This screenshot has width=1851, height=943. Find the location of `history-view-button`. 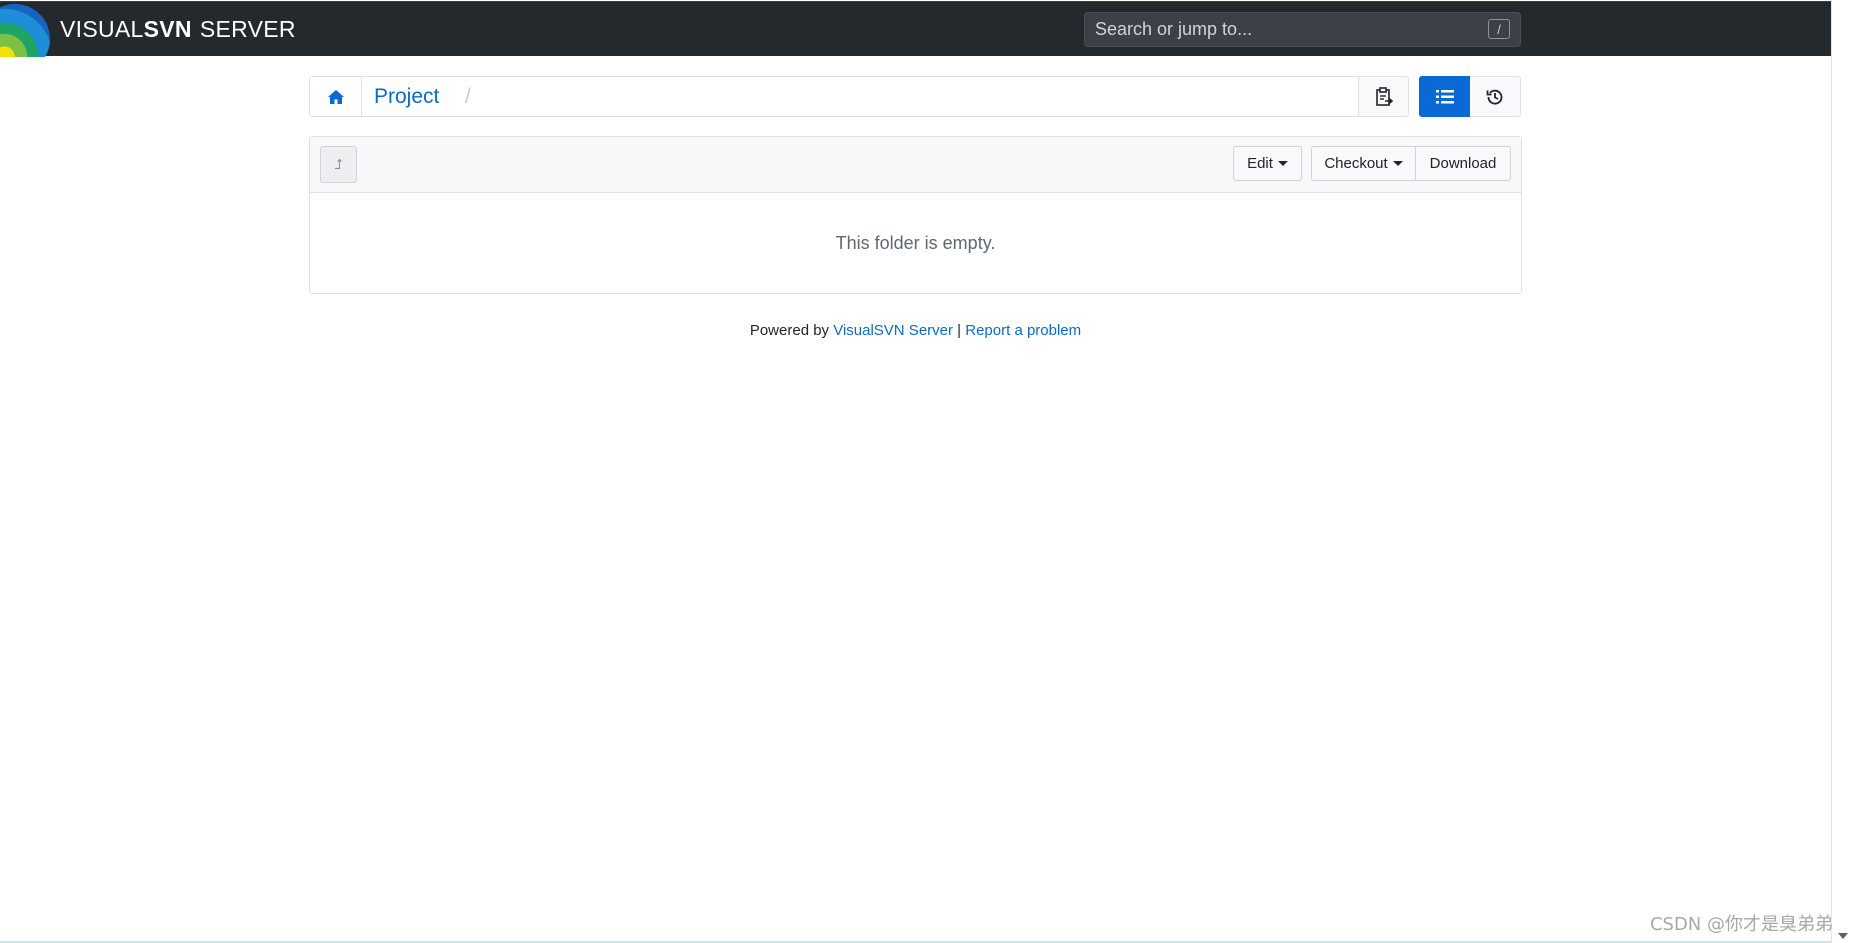

history-view-button is located at coordinates (1495, 96).